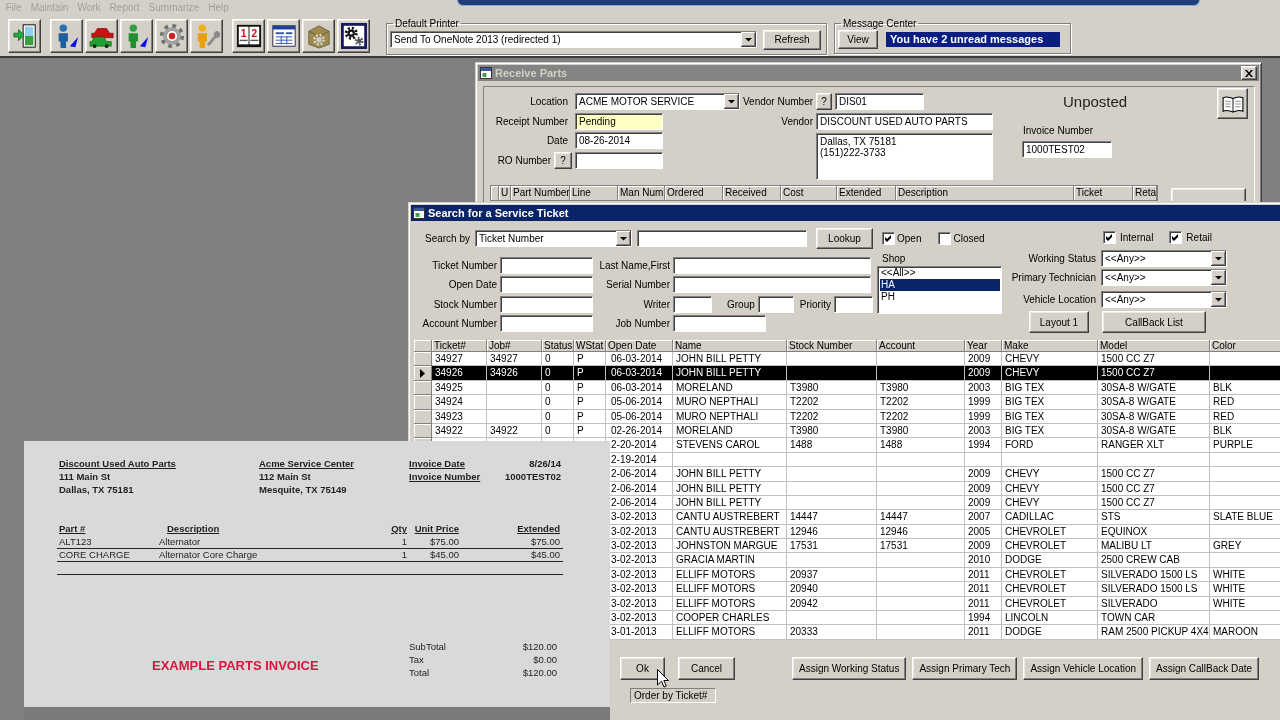 The width and height of the screenshot is (1280, 720). I want to click on checkbox-label: Closed, so click(969, 238).